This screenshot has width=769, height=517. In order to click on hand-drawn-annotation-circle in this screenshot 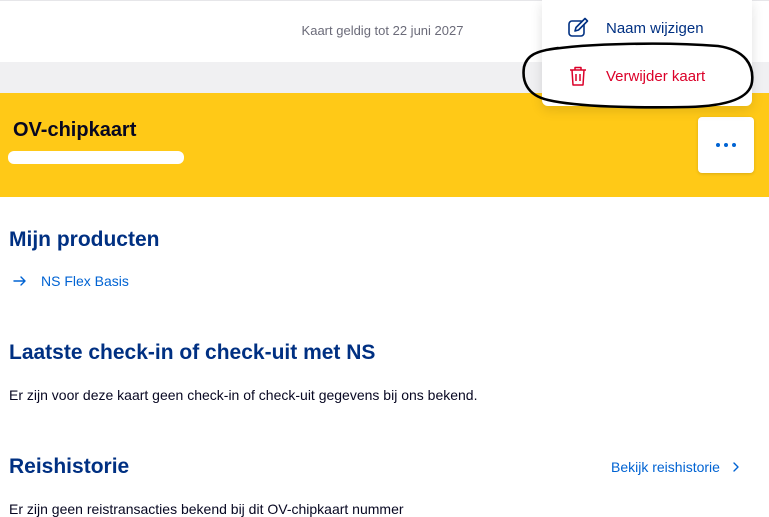, I will do `click(638, 75)`.